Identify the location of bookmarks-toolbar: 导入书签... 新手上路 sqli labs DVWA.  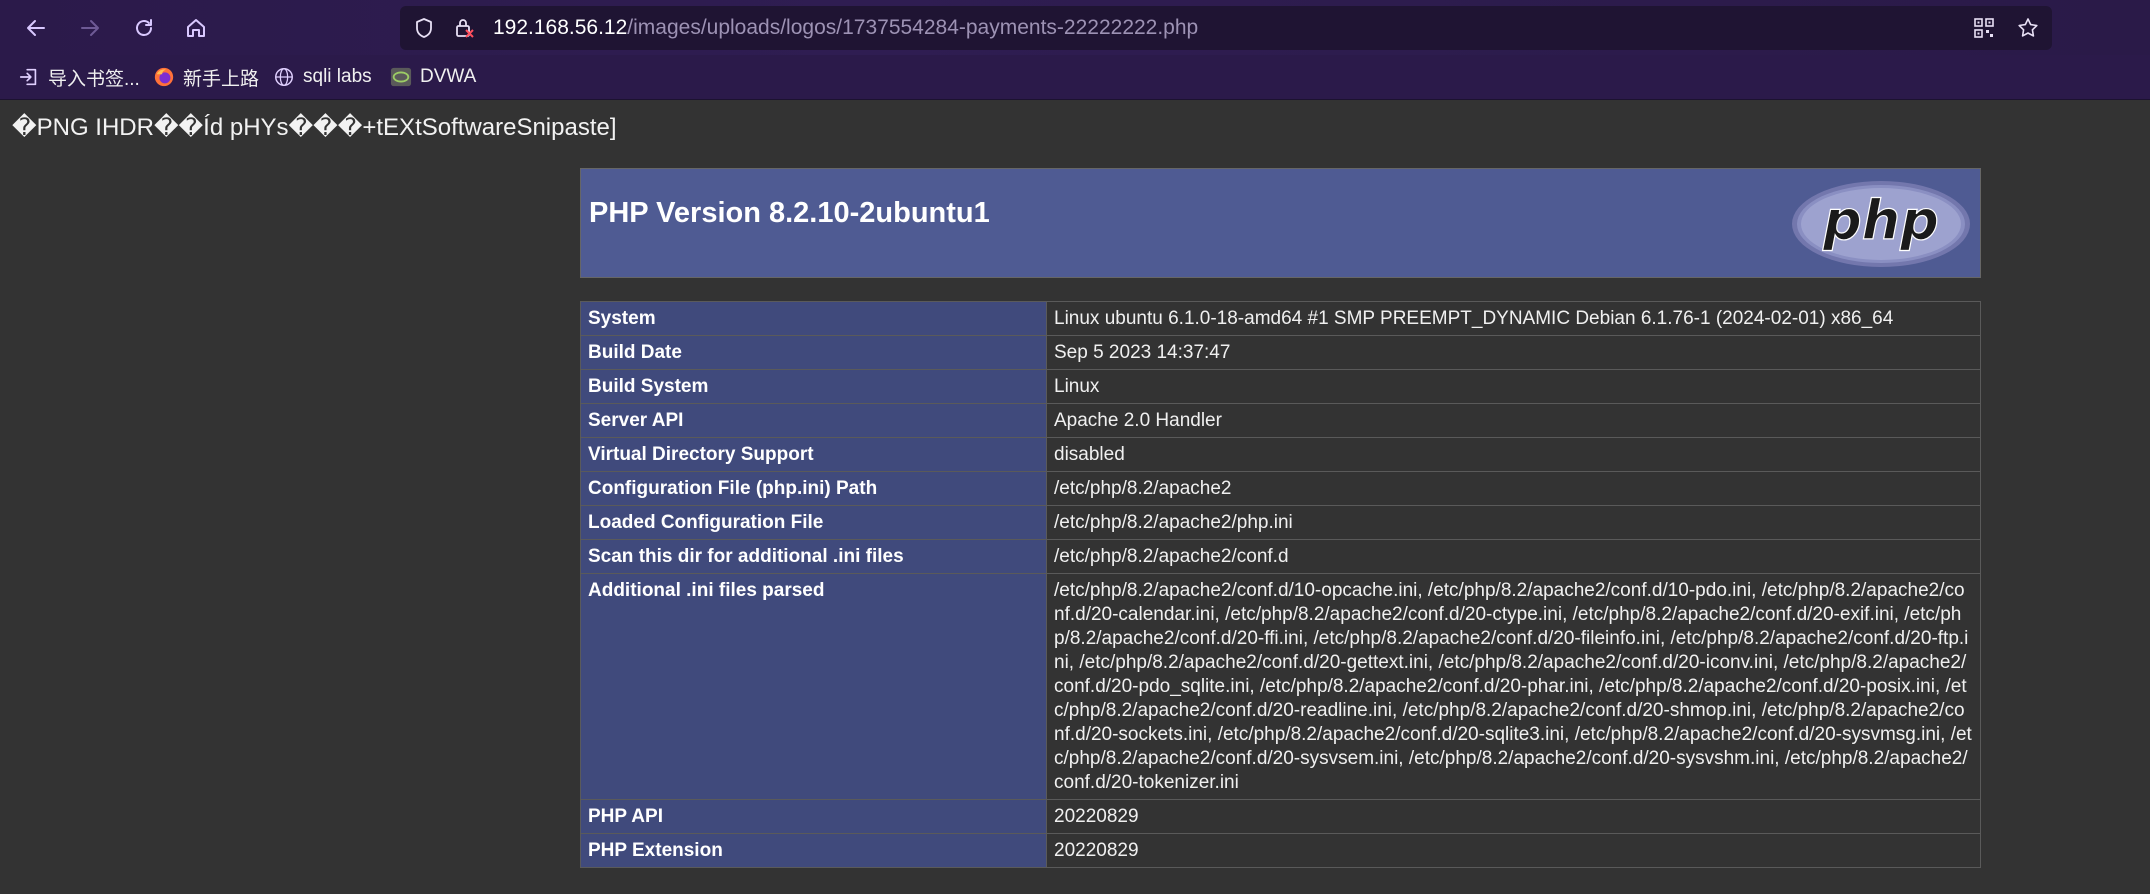
(1075, 77).